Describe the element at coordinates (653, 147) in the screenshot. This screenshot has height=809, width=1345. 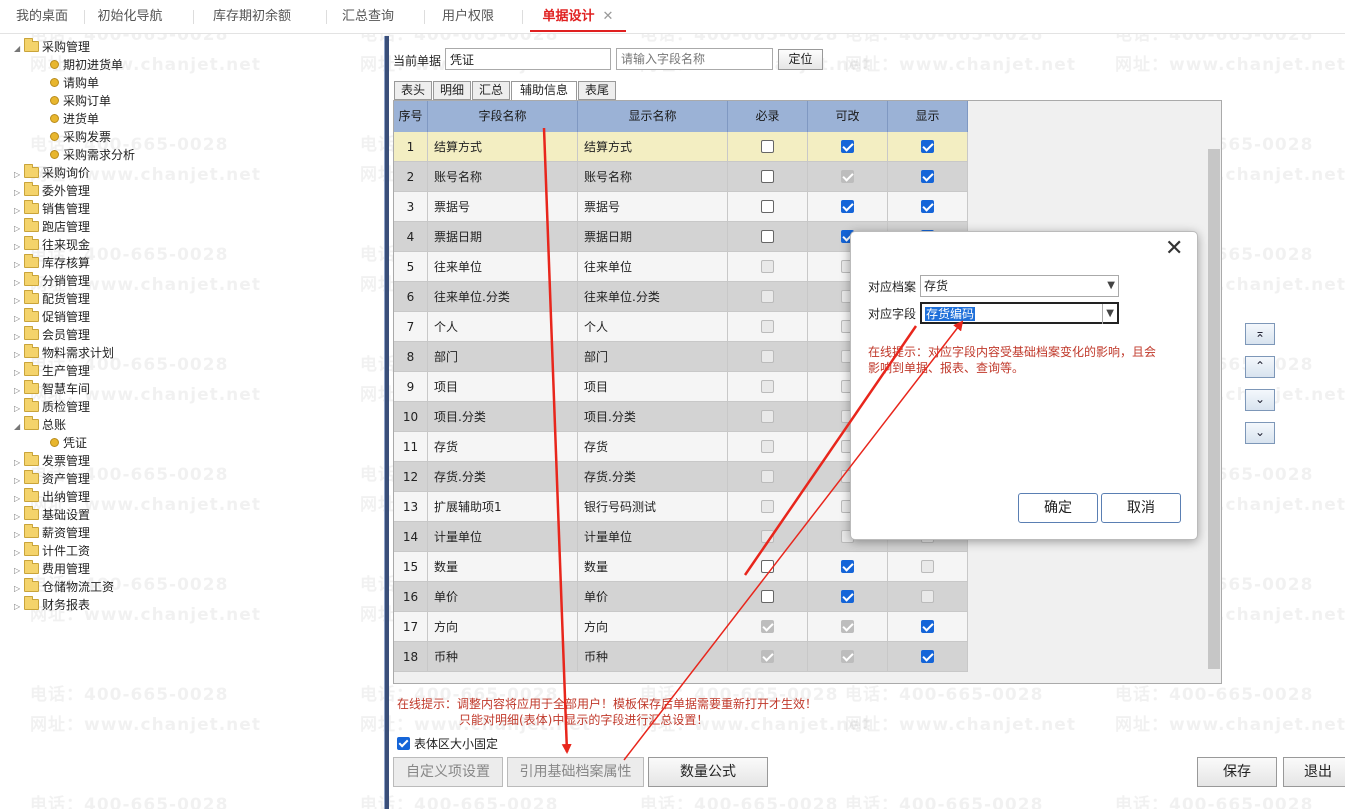
I see `display-name-cell: 结算方式` at that location.